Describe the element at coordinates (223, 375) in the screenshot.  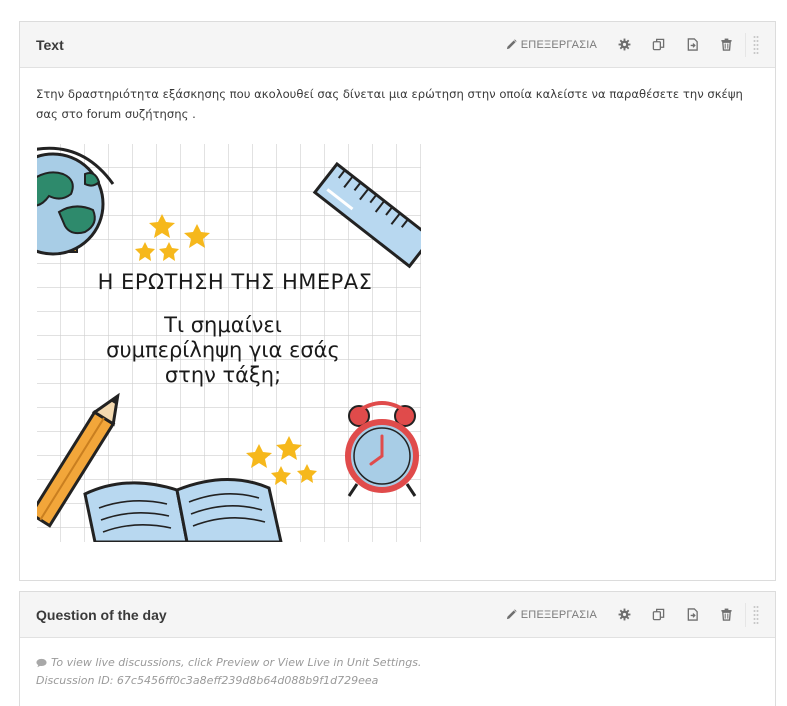
I see `poster-question-line3: στην τάξη;` at that location.